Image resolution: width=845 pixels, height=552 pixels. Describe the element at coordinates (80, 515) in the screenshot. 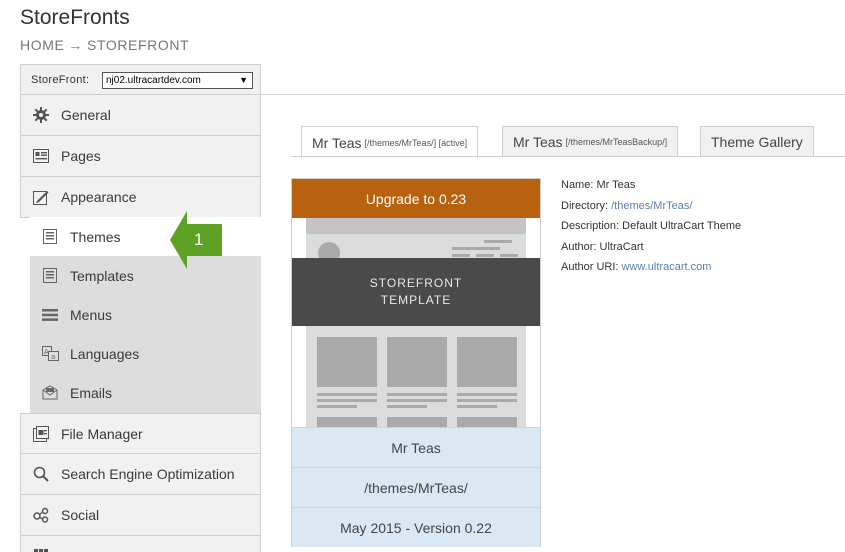

I see `sidebar-item-label: Social` at that location.